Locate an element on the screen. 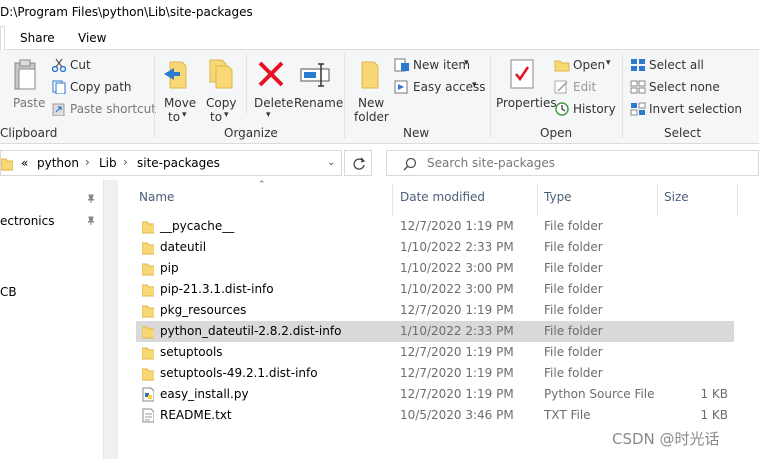 The width and height of the screenshot is (759, 459). table-row: README.txt 10/5/2020 3:46 PM TXT File 1 KB is located at coordinates (435, 415).